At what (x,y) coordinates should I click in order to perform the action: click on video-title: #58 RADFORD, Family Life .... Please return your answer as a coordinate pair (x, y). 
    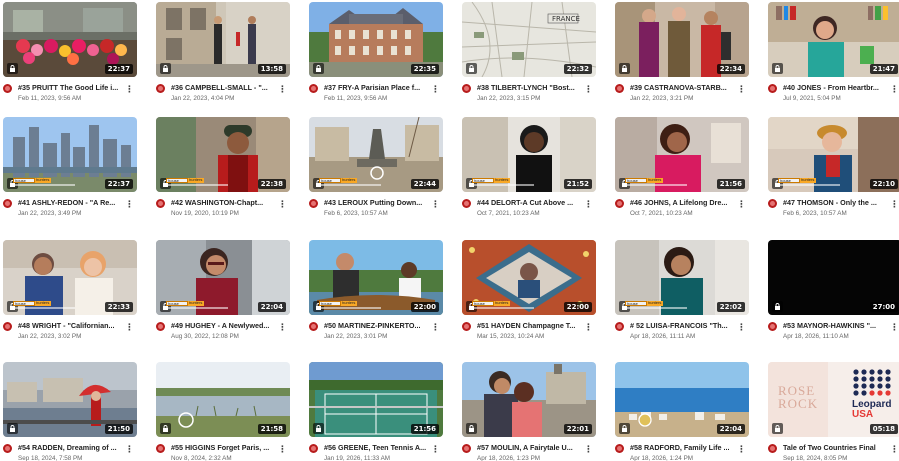
    Looking at the image, I should click on (685, 448).